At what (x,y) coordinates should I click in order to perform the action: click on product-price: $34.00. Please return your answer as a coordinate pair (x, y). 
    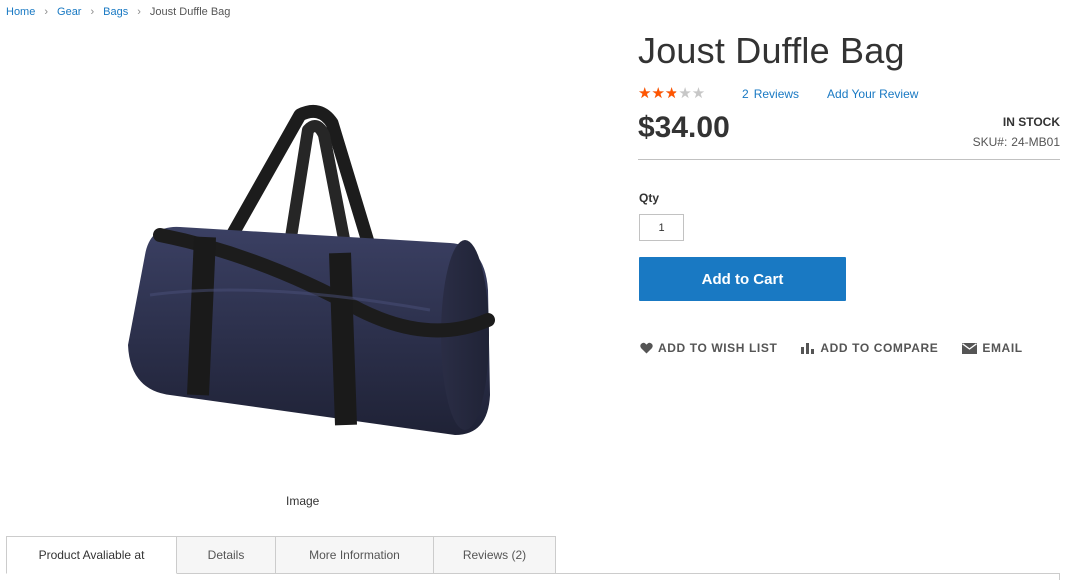
    Looking at the image, I should click on (684, 127).